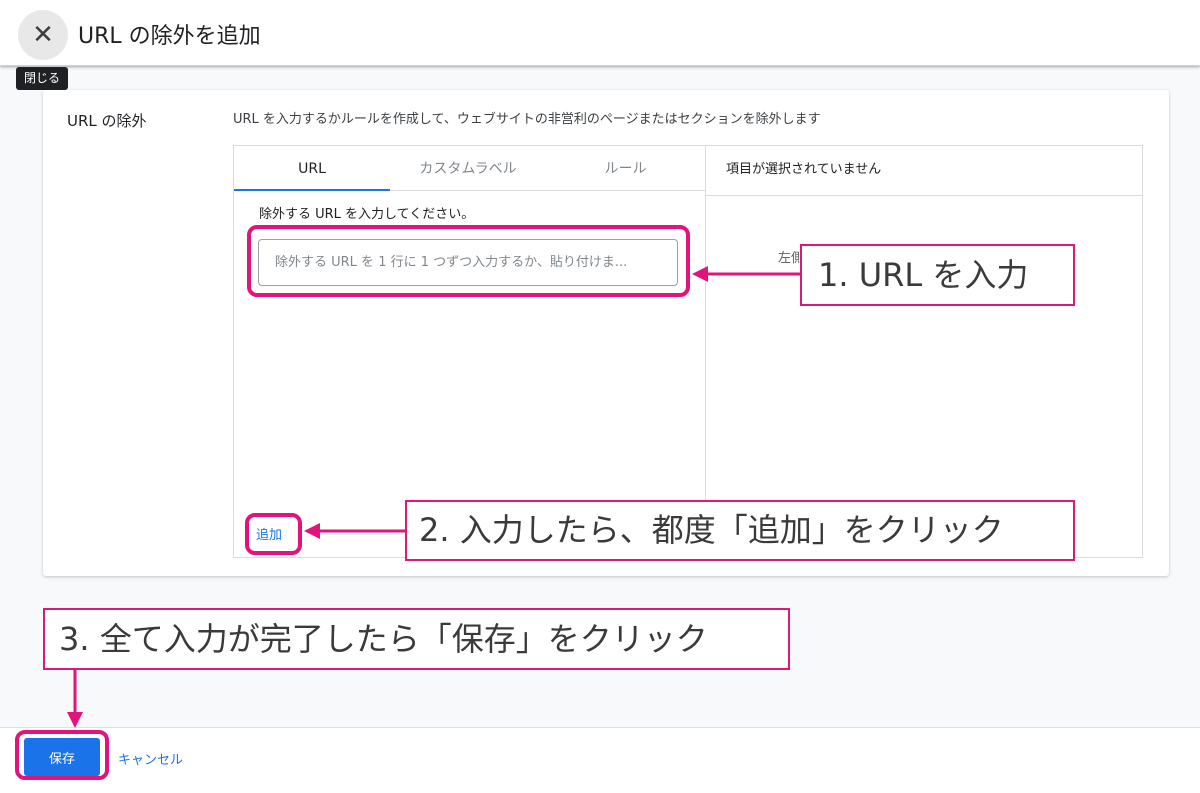  I want to click on close-icon: ✕, so click(43, 35).